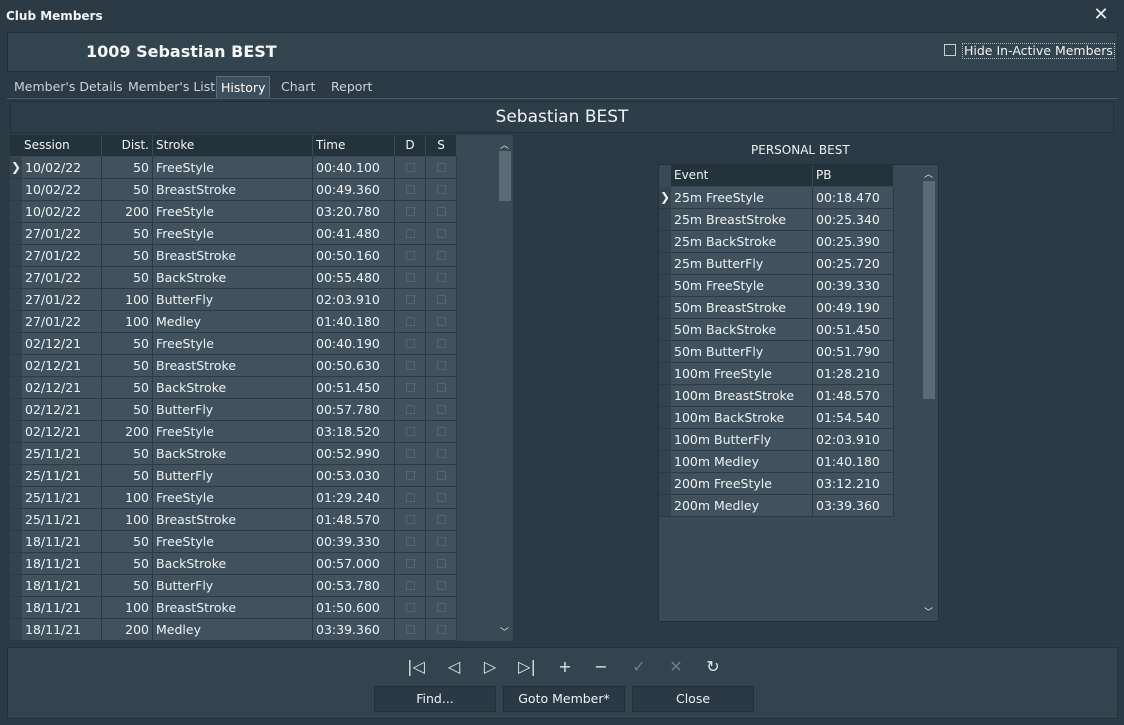 This screenshot has width=1124, height=725. I want to click on table-row: 25/11/21 100 BreastStroke 01:48.570, so click(233, 520).